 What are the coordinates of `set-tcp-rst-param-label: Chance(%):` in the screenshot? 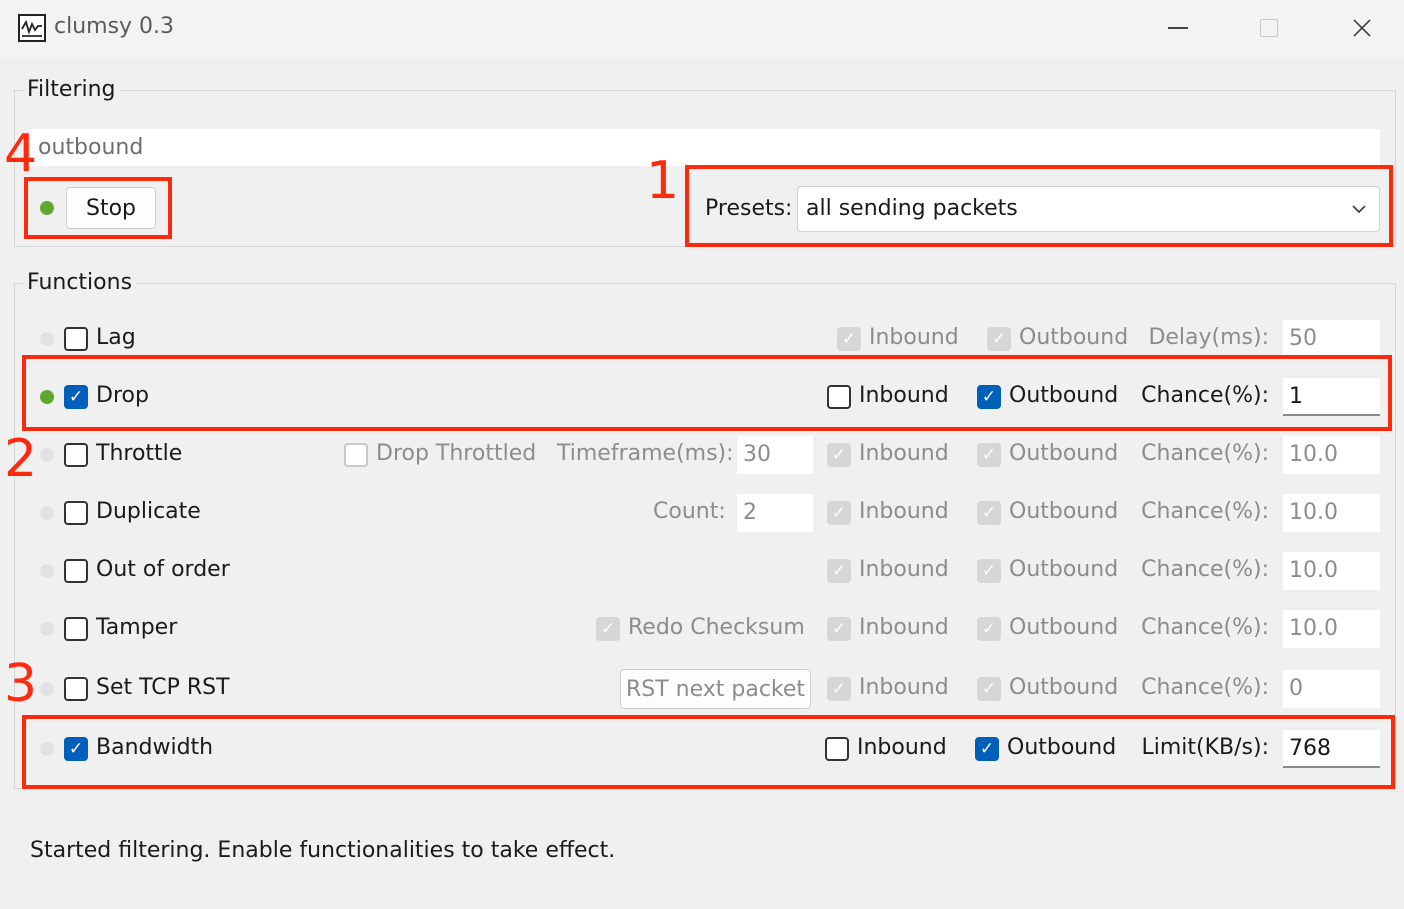 It's located at (1205, 687).